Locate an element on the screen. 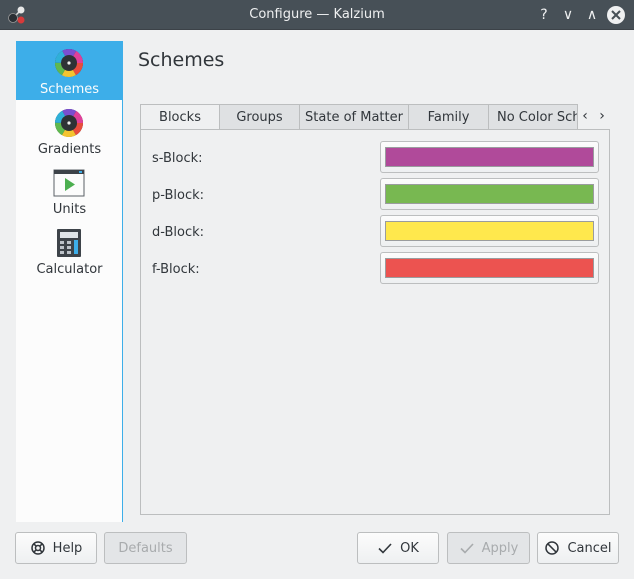 The width and height of the screenshot is (634, 579). sidebar-item-calculator: Calculator is located at coordinates (69, 250).